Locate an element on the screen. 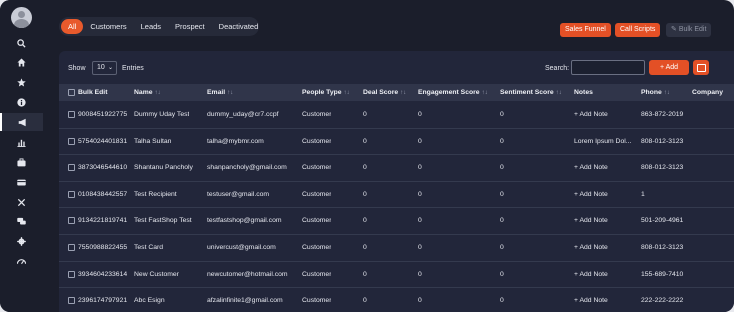 The height and width of the screenshot is (312, 734). filter-customers: Customers is located at coordinates (108, 26).